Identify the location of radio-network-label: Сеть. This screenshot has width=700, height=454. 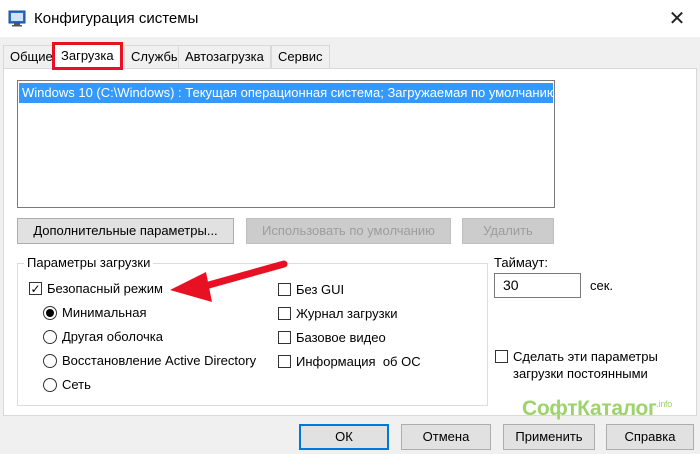
(76, 384).